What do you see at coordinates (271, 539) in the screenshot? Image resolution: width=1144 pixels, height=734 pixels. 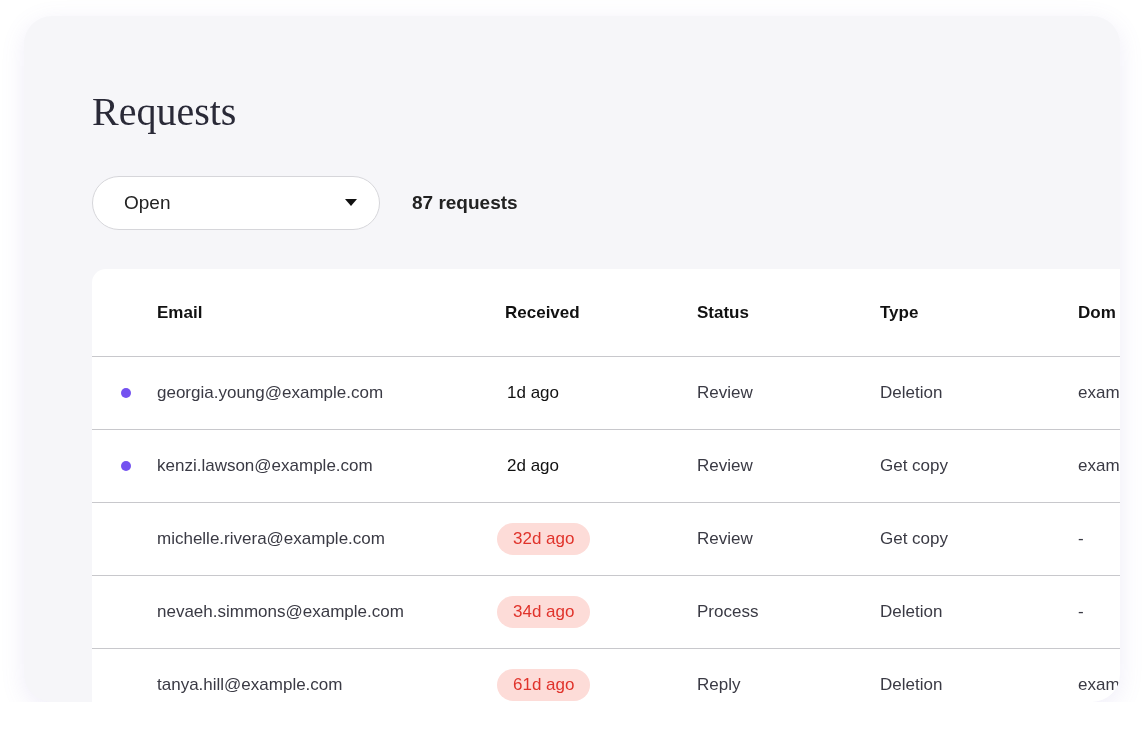 I see `email-cell-text: michelle.rivera@example.com` at bounding box center [271, 539].